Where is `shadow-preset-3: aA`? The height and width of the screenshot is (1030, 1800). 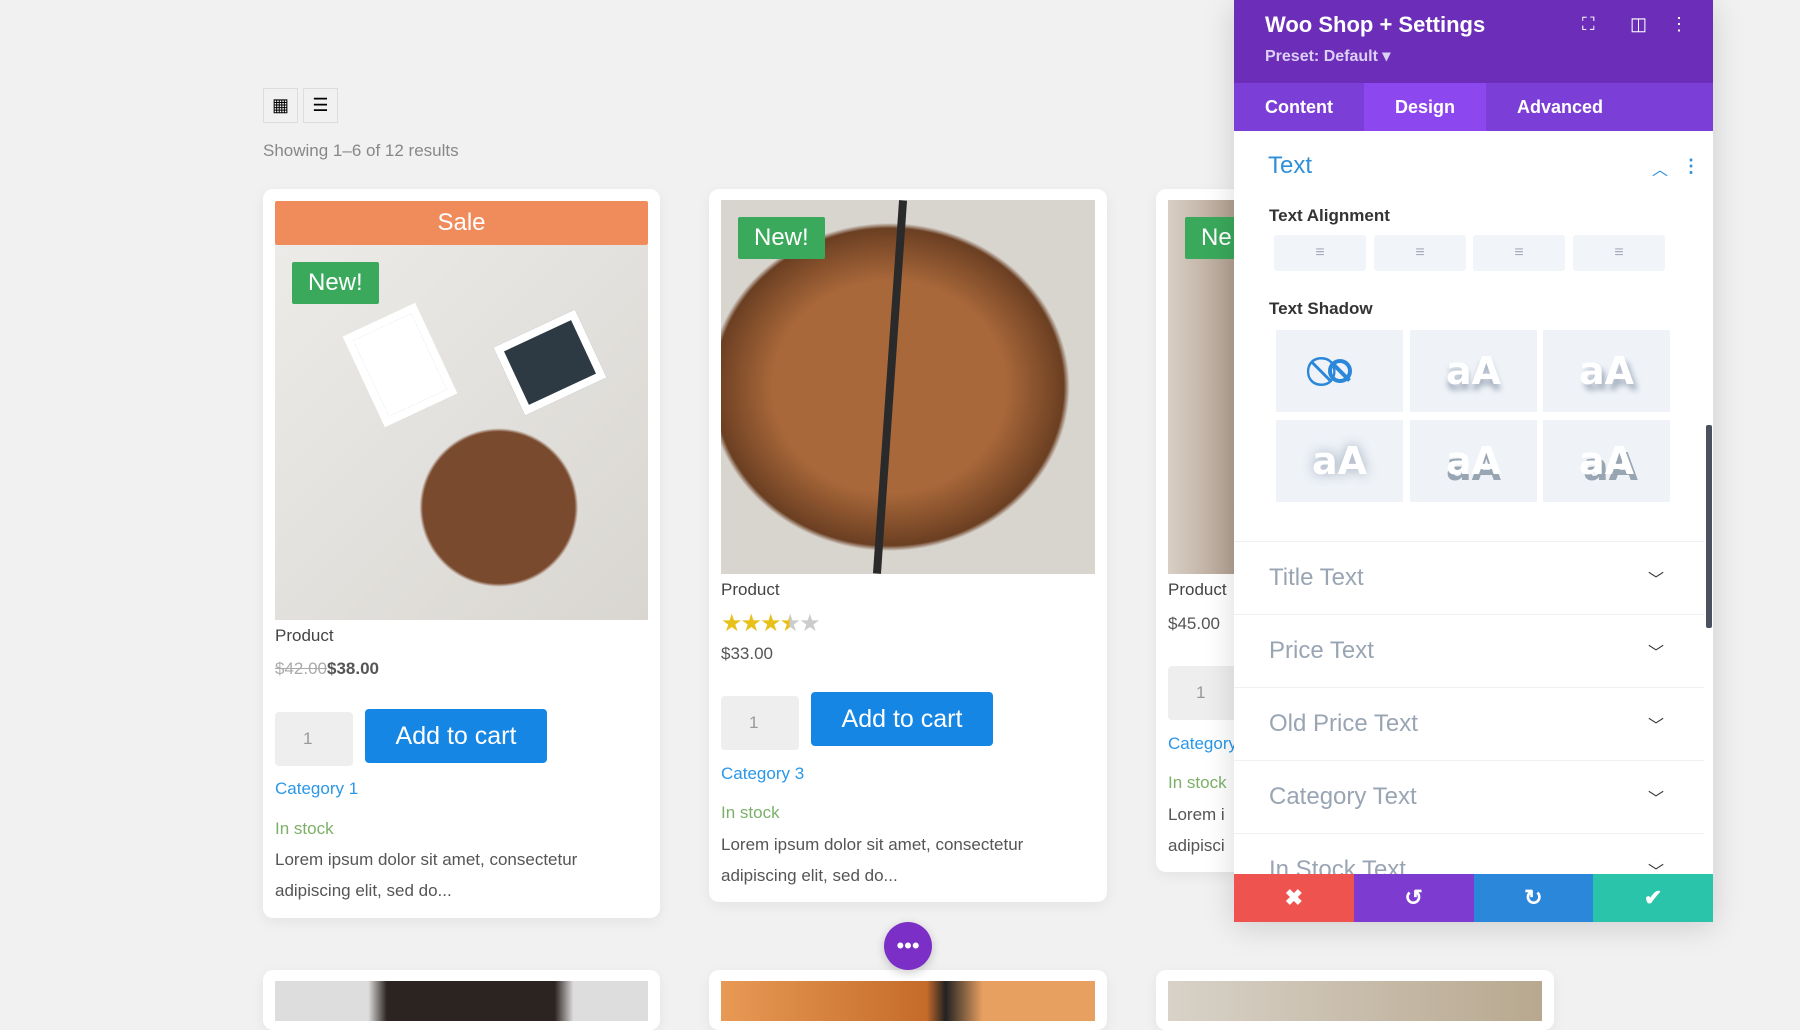 shadow-preset-3: aA is located at coordinates (1339, 461).